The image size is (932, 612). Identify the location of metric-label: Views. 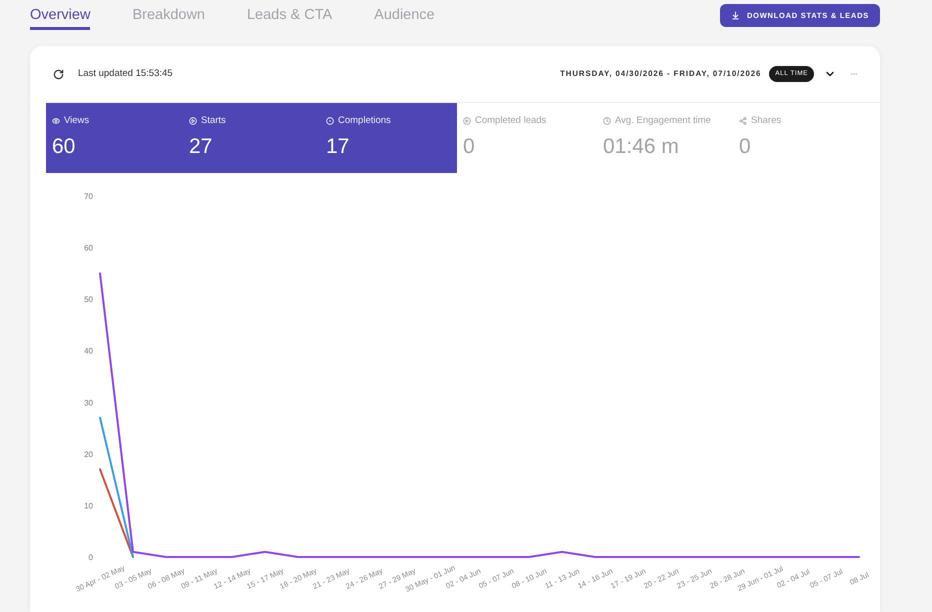
(77, 121).